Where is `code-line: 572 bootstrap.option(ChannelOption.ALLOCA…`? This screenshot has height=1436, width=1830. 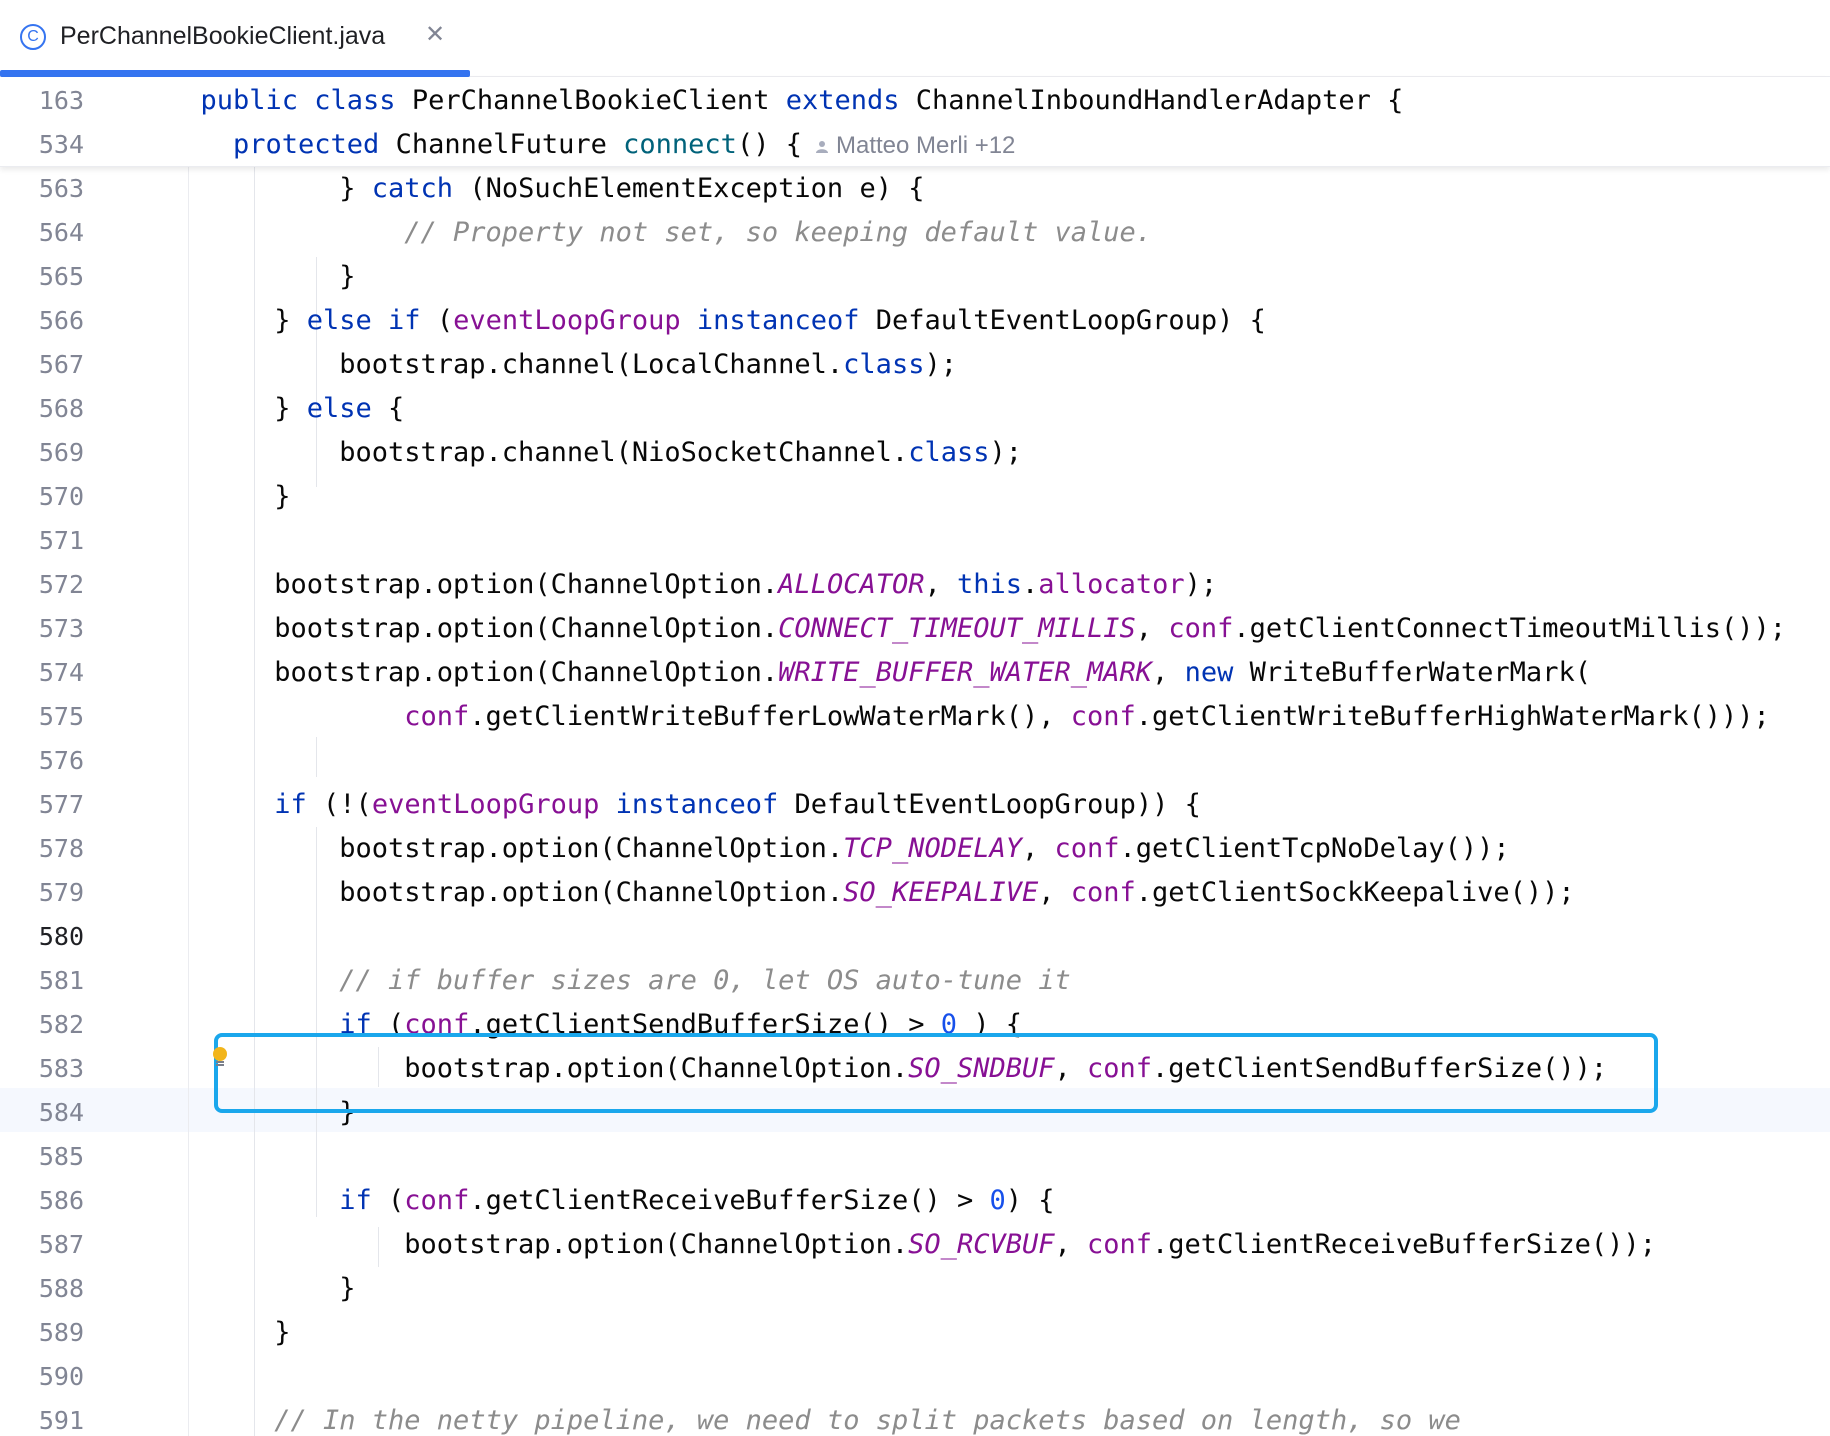
code-line: 572 bootstrap.option(ChannelOption.ALLOCA… is located at coordinates (915, 585).